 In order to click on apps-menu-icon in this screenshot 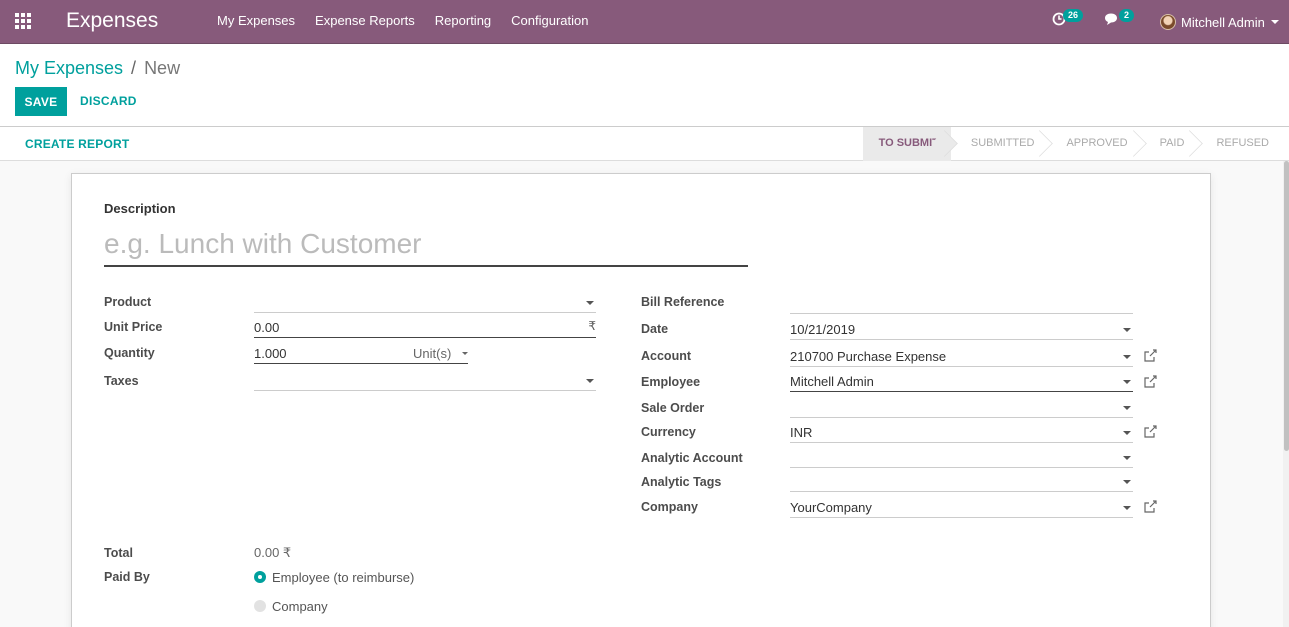, I will do `click(24, 22)`.